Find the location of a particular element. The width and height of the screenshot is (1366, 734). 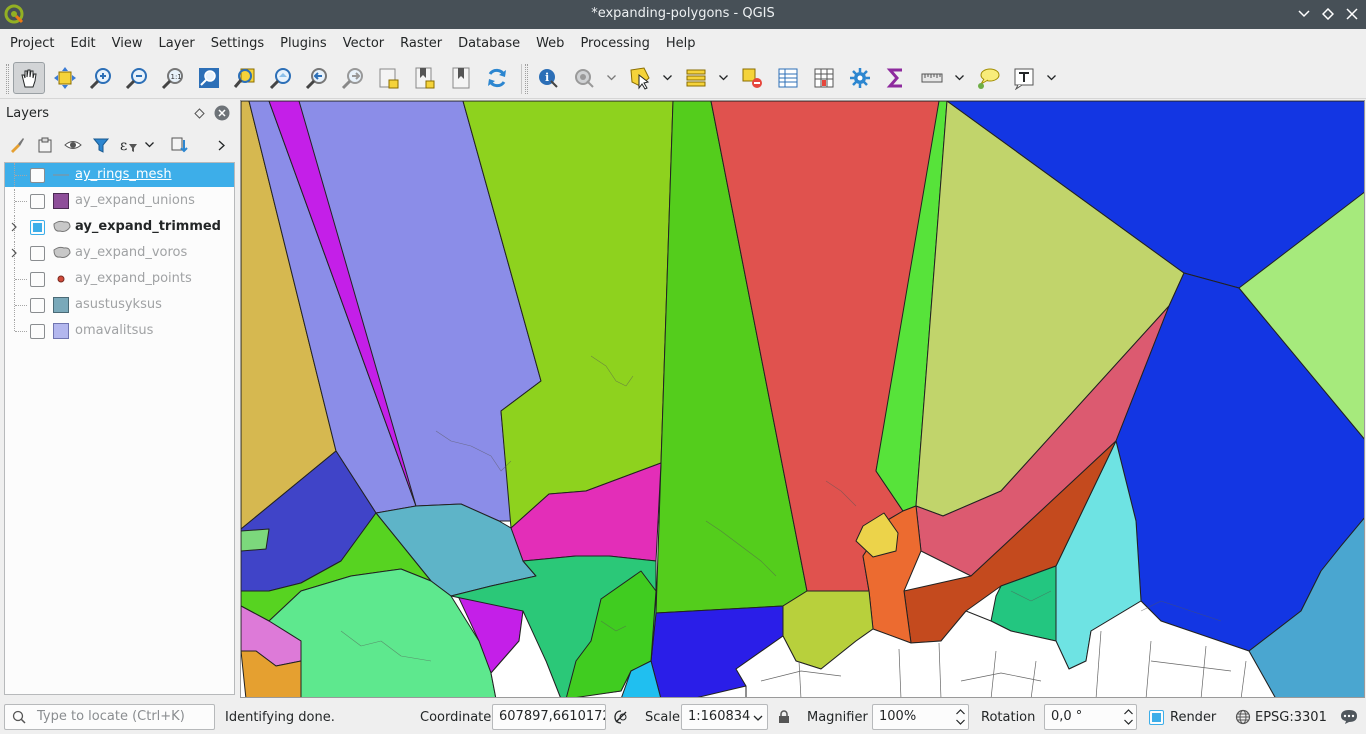

filter-legend-icon is located at coordinates (101, 145).